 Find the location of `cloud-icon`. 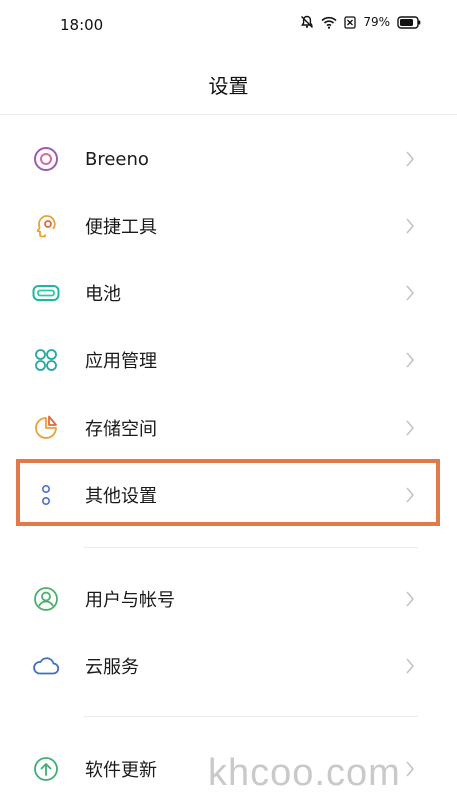

cloud-icon is located at coordinates (46, 666).